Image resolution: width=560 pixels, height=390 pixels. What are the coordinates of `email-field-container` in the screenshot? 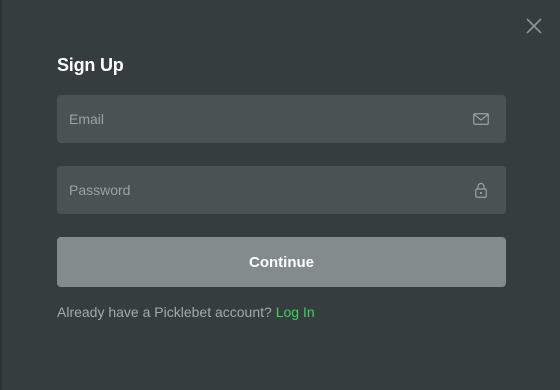 It's located at (281, 119).